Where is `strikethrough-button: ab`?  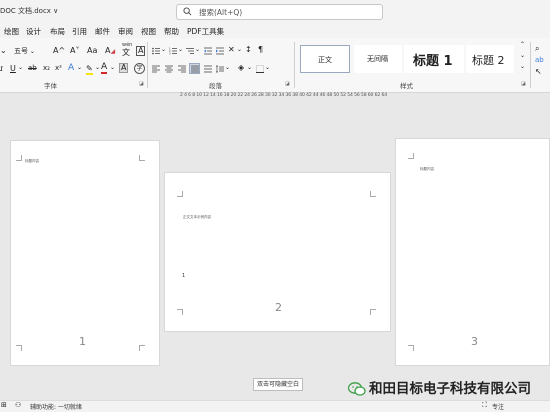 strikethrough-button: ab is located at coordinates (32, 68).